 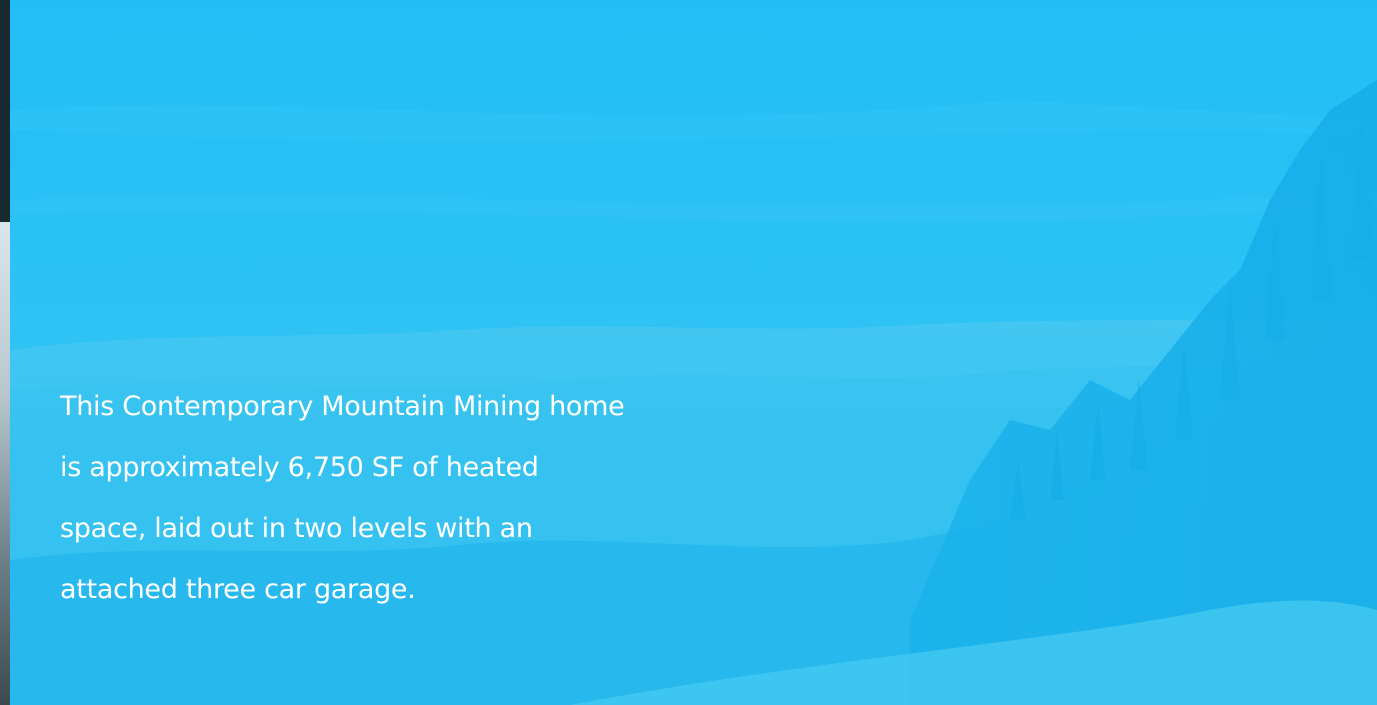 I want to click on description-line: This Contemporary Mountain Mining home, so click(x=342, y=406).